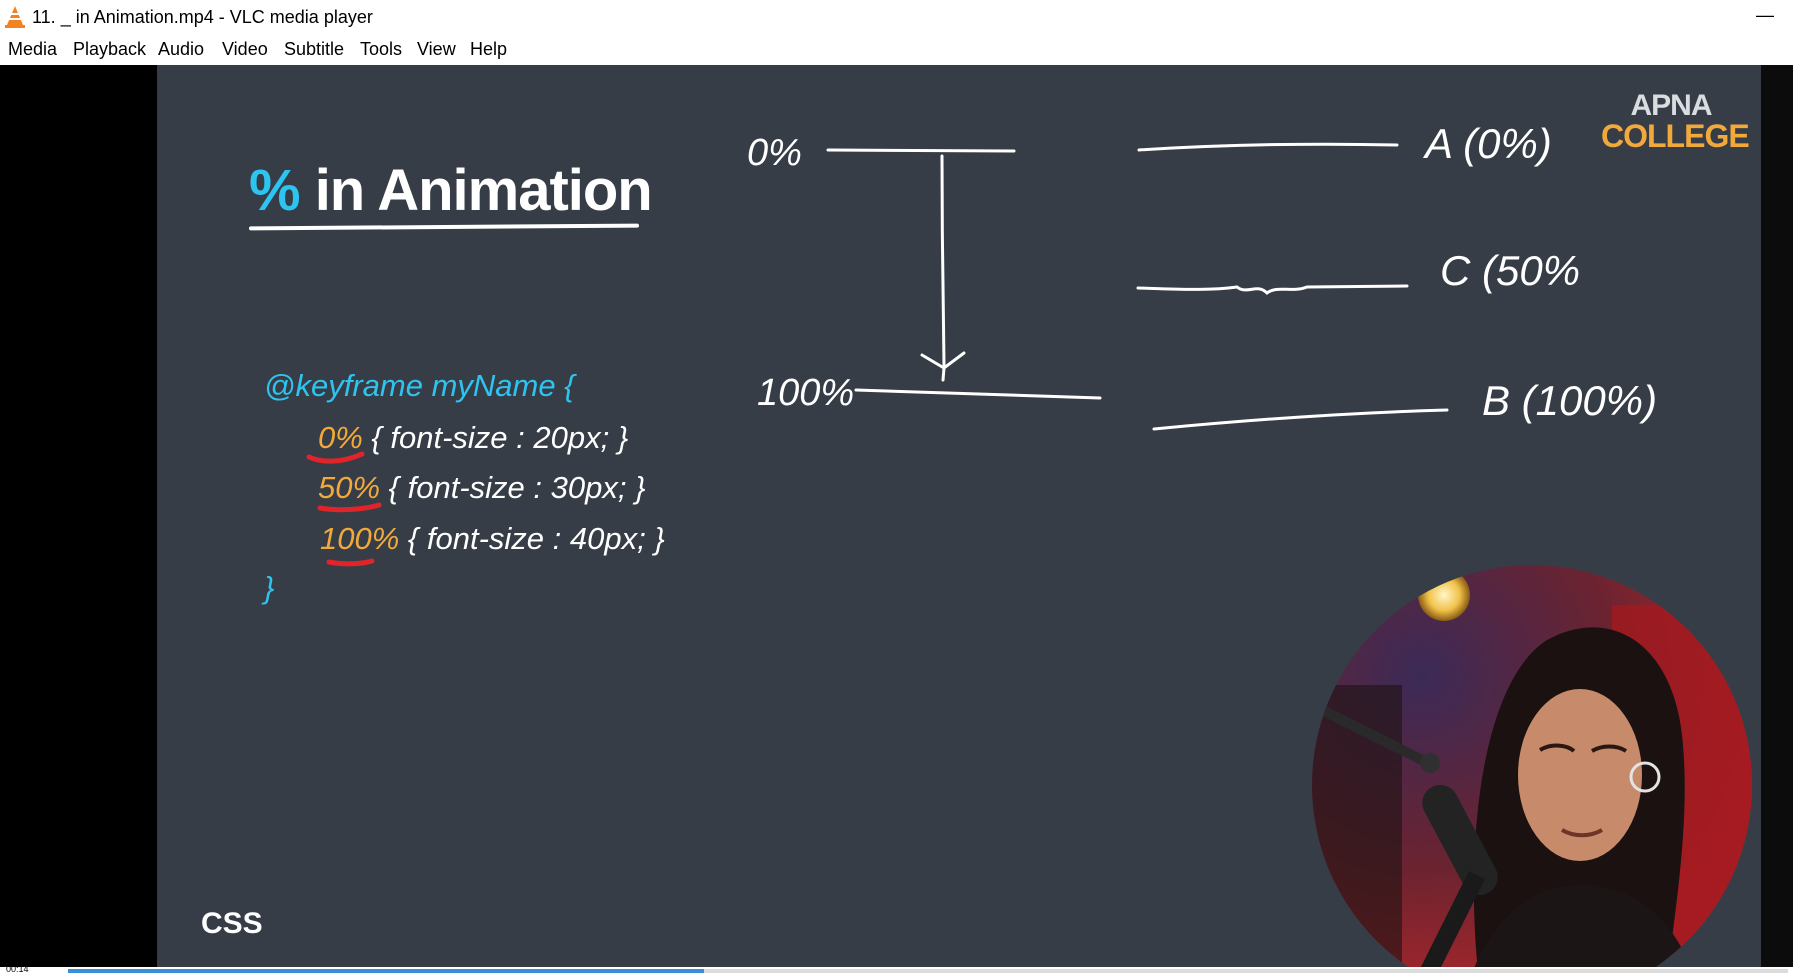 The height and width of the screenshot is (974, 1793). I want to click on apna-college-logo: APNA COLLEGE, so click(1675, 121).